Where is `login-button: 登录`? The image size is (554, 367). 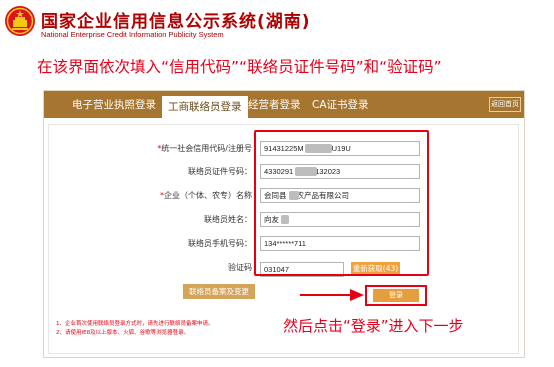
login-button: 登录 is located at coordinates (396, 295).